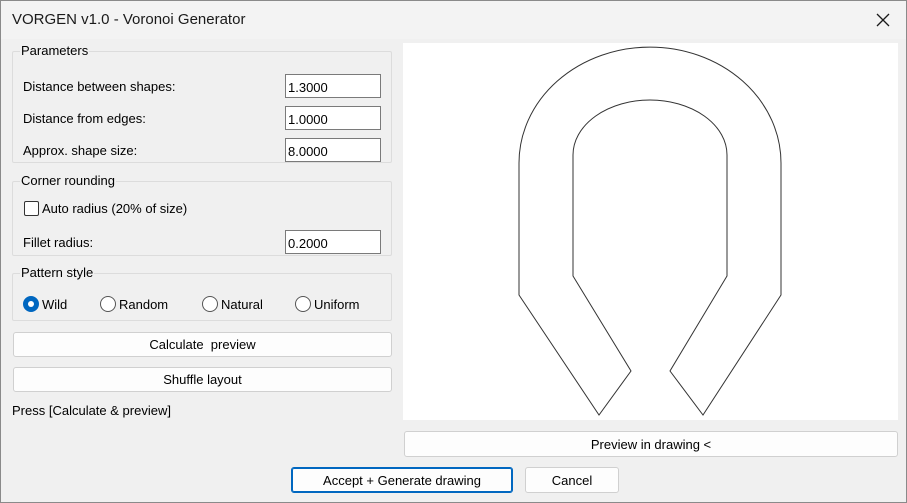 This screenshot has height=503, width=907. Describe the element at coordinates (242, 304) in the screenshot. I see `radio-natural-label: Natural` at that location.